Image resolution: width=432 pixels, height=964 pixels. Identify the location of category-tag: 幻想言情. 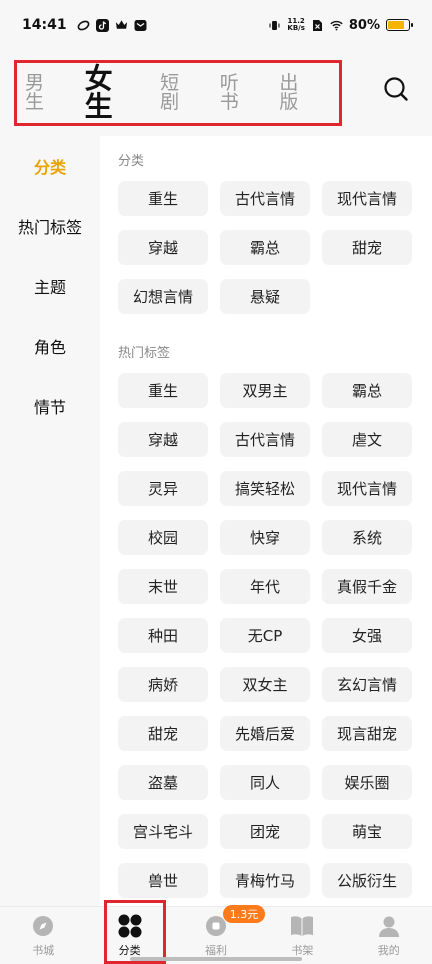
(163, 296).